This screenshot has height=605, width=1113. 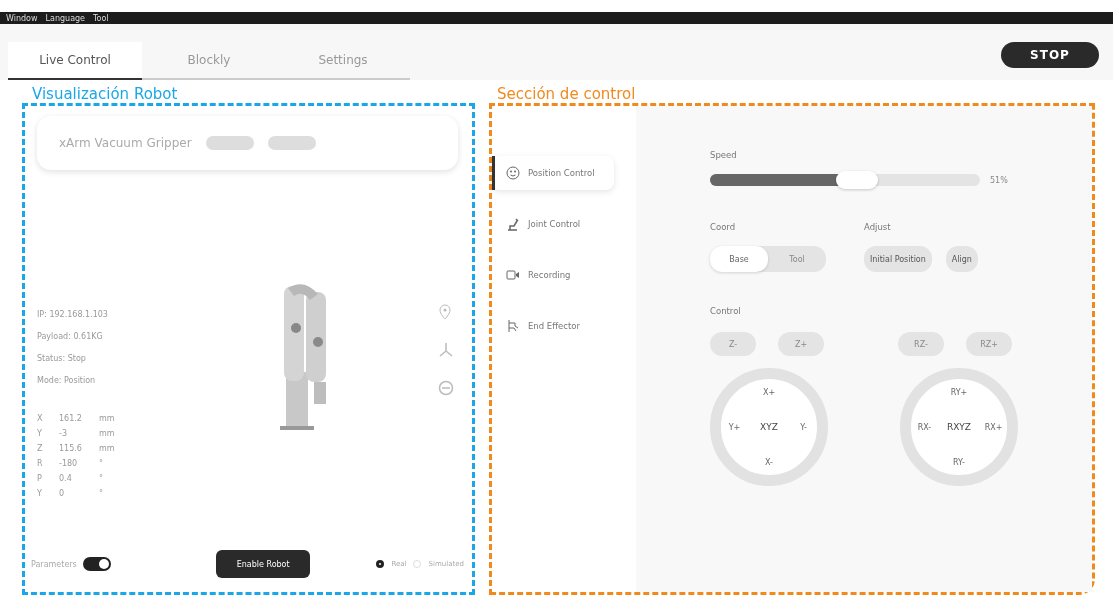 What do you see at coordinates (723, 228) in the screenshot?
I see `coord-label: Coord` at bounding box center [723, 228].